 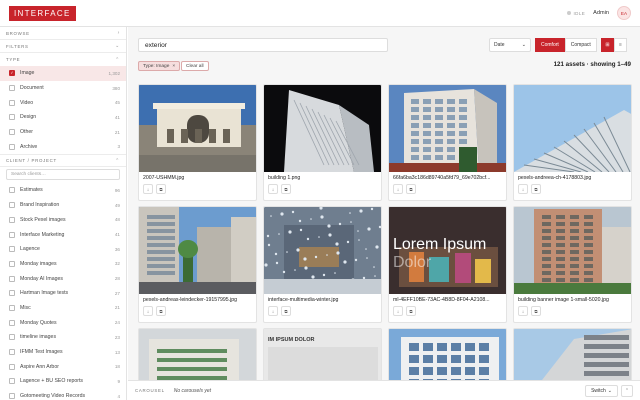 What do you see at coordinates (63, 73) in the screenshot?
I see `type-filter-item: ✓ Image 1,302` at bounding box center [63, 73].